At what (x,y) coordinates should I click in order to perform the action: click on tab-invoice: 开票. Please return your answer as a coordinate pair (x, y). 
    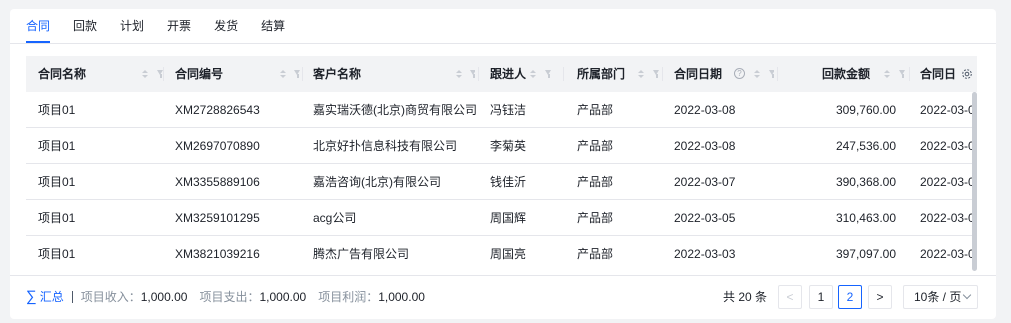
    Looking at the image, I should click on (179, 26).